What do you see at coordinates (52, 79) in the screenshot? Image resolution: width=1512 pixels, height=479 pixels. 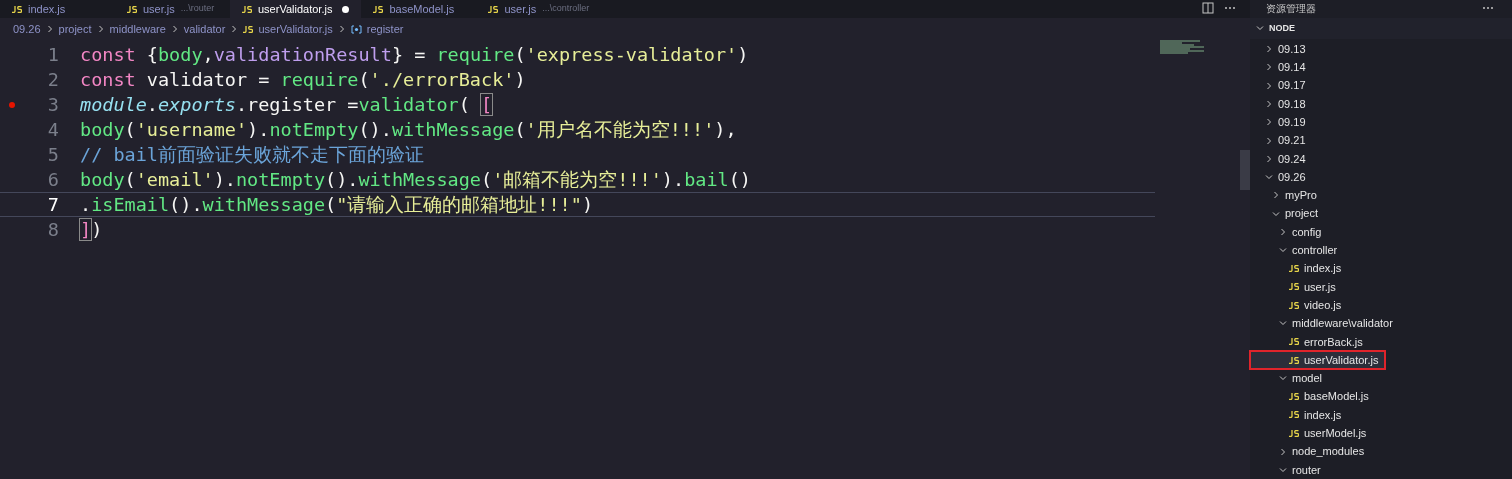 I see `line-number: 2` at bounding box center [52, 79].